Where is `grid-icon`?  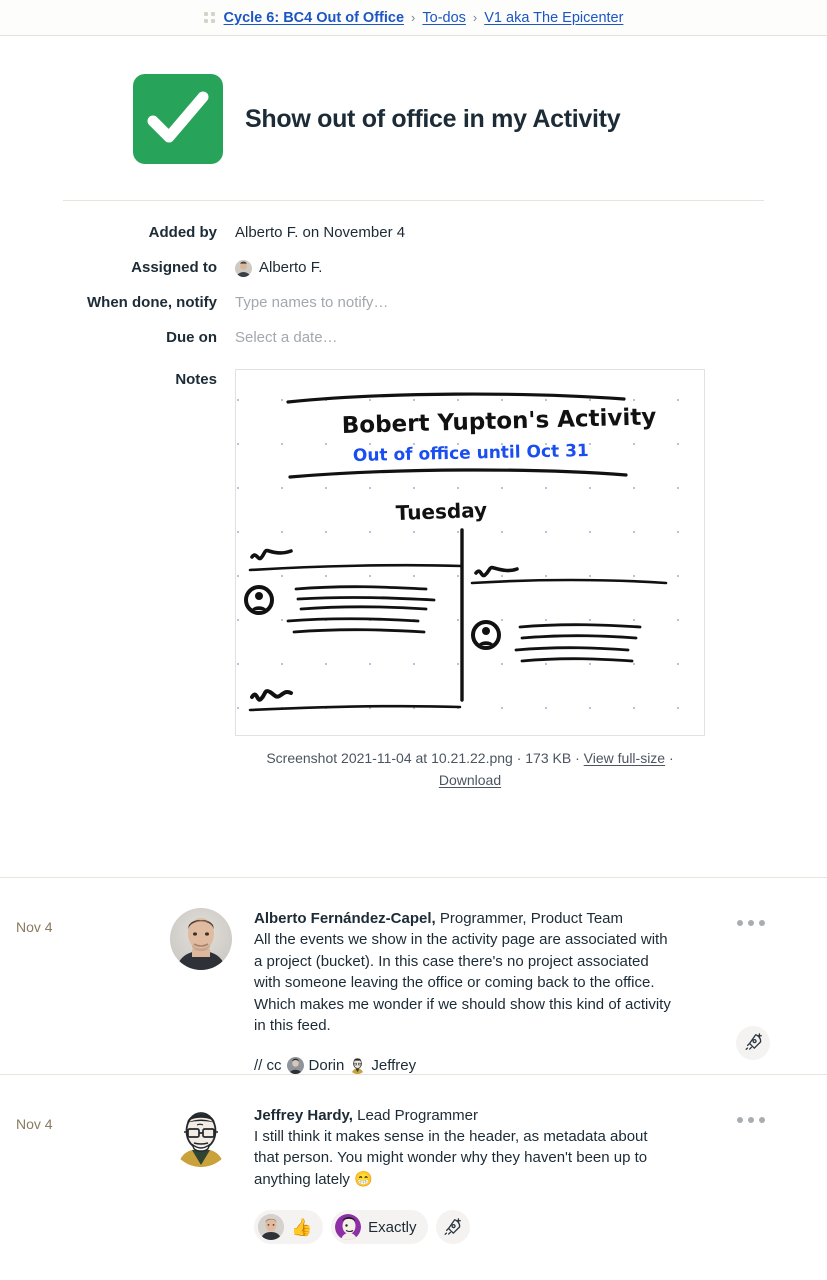
grid-icon is located at coordinates (209, 17).